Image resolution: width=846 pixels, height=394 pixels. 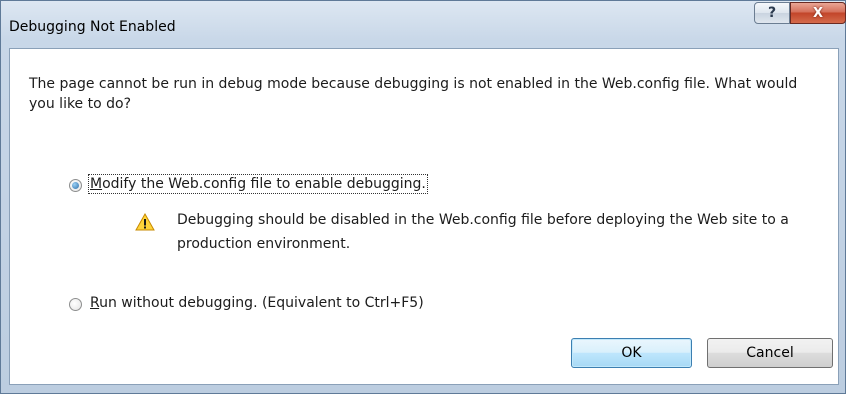 I want to click on close-icon: X, so click(x=818, y=13).